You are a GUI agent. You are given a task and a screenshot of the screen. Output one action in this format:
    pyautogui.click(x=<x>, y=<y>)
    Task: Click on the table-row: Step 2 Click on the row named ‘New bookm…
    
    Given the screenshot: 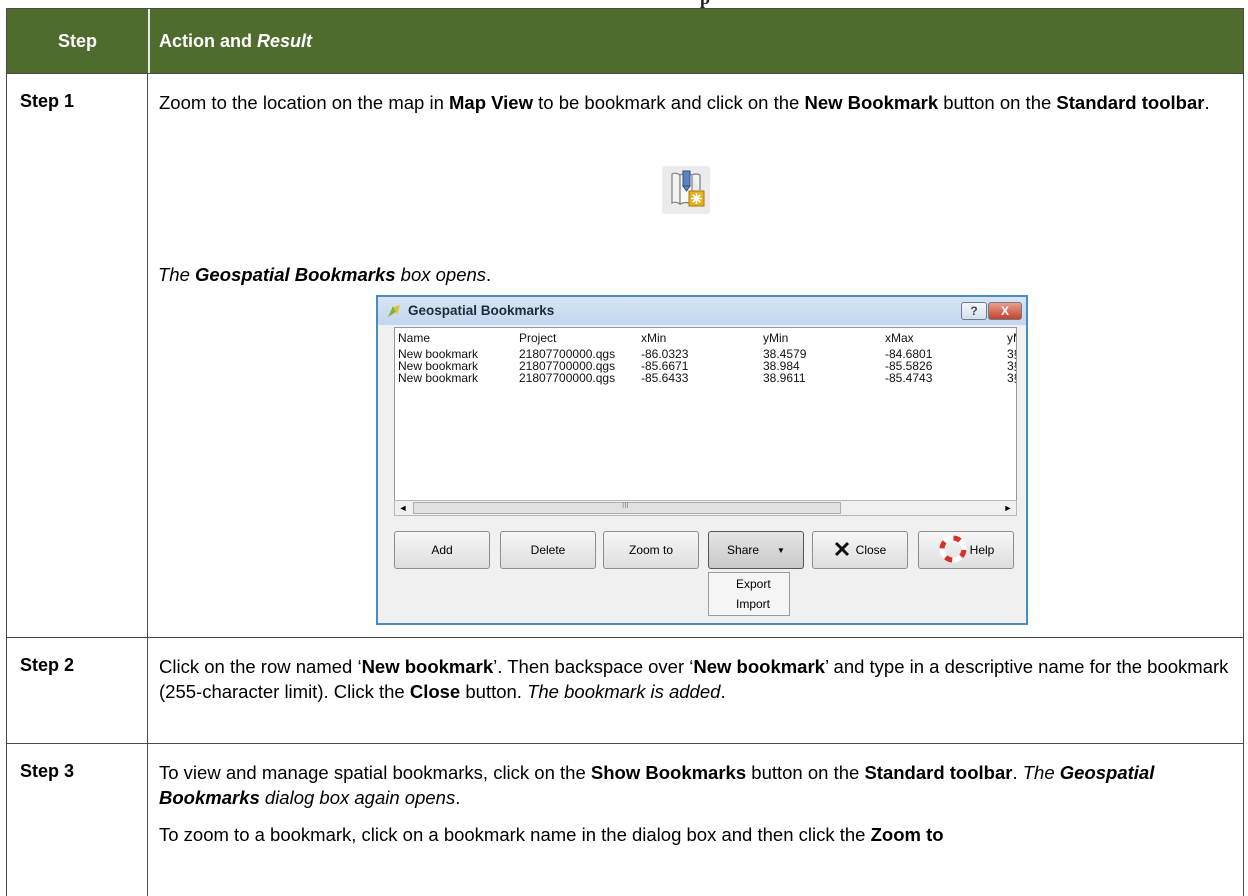 What is the action you would take?
    pyautogui.click(x=625, y=690)
    